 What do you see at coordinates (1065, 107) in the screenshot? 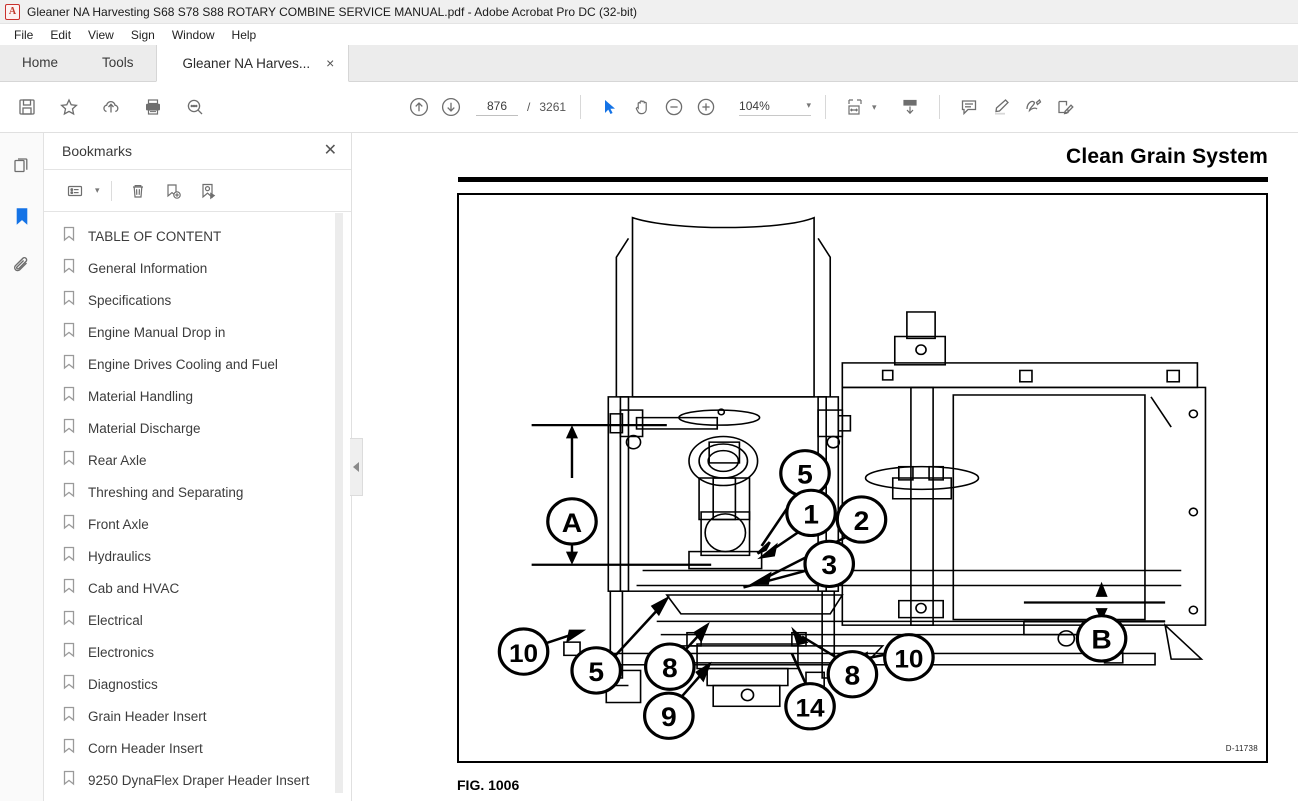
I see `edit-pdf-icon` at bounding box center [1065, 107].